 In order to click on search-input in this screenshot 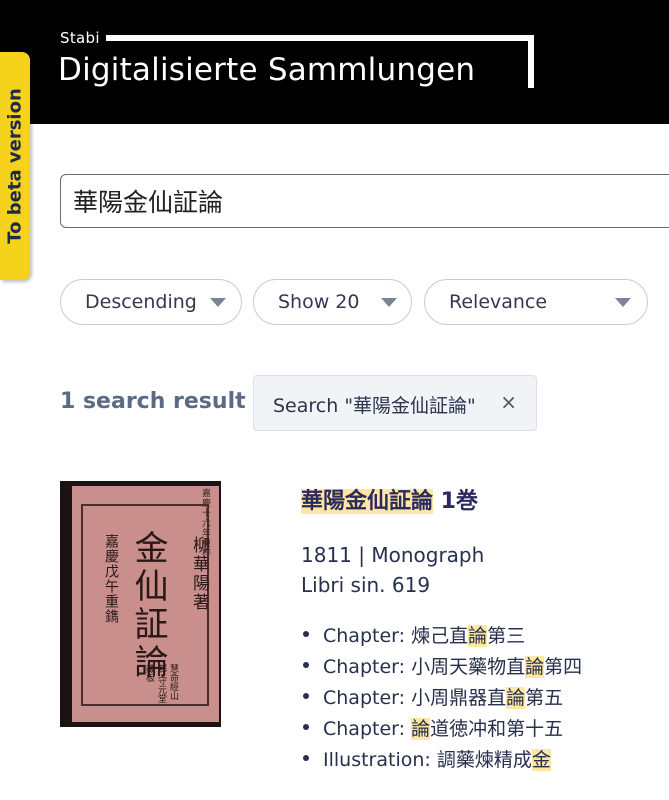, I will do `click(368, 201)`.